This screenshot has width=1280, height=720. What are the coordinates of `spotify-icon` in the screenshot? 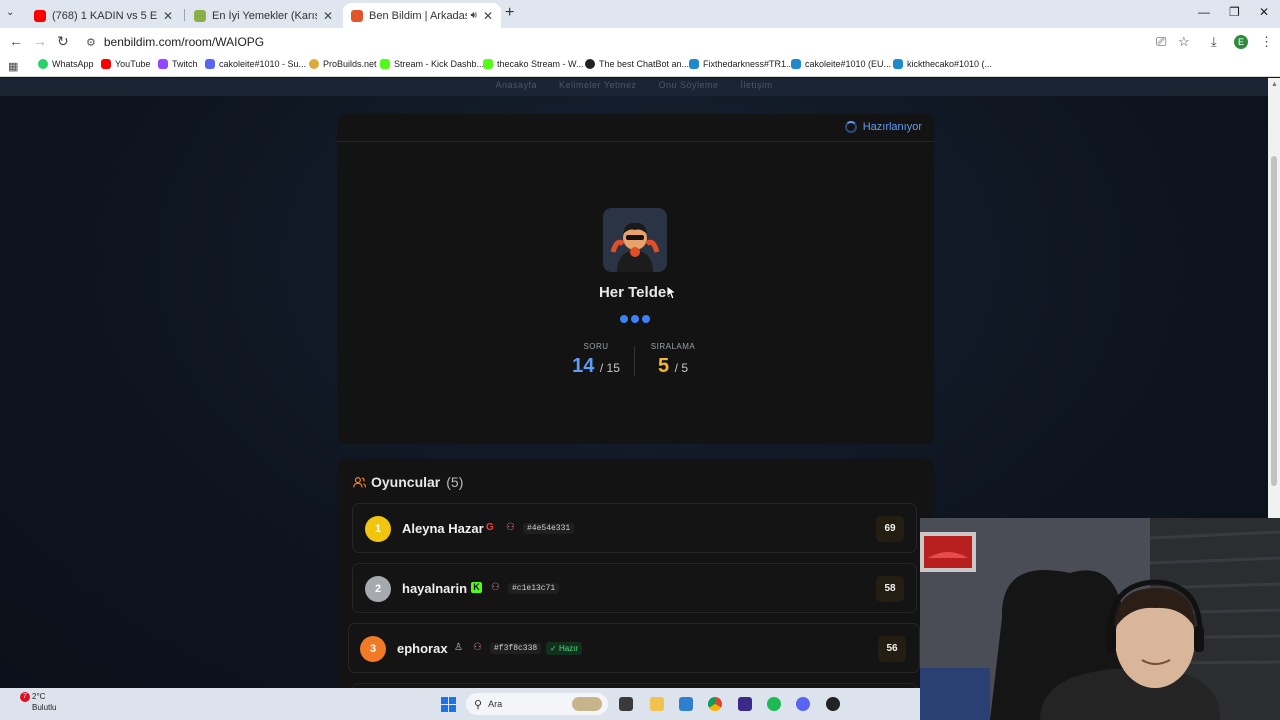 It's located at (774, 704).